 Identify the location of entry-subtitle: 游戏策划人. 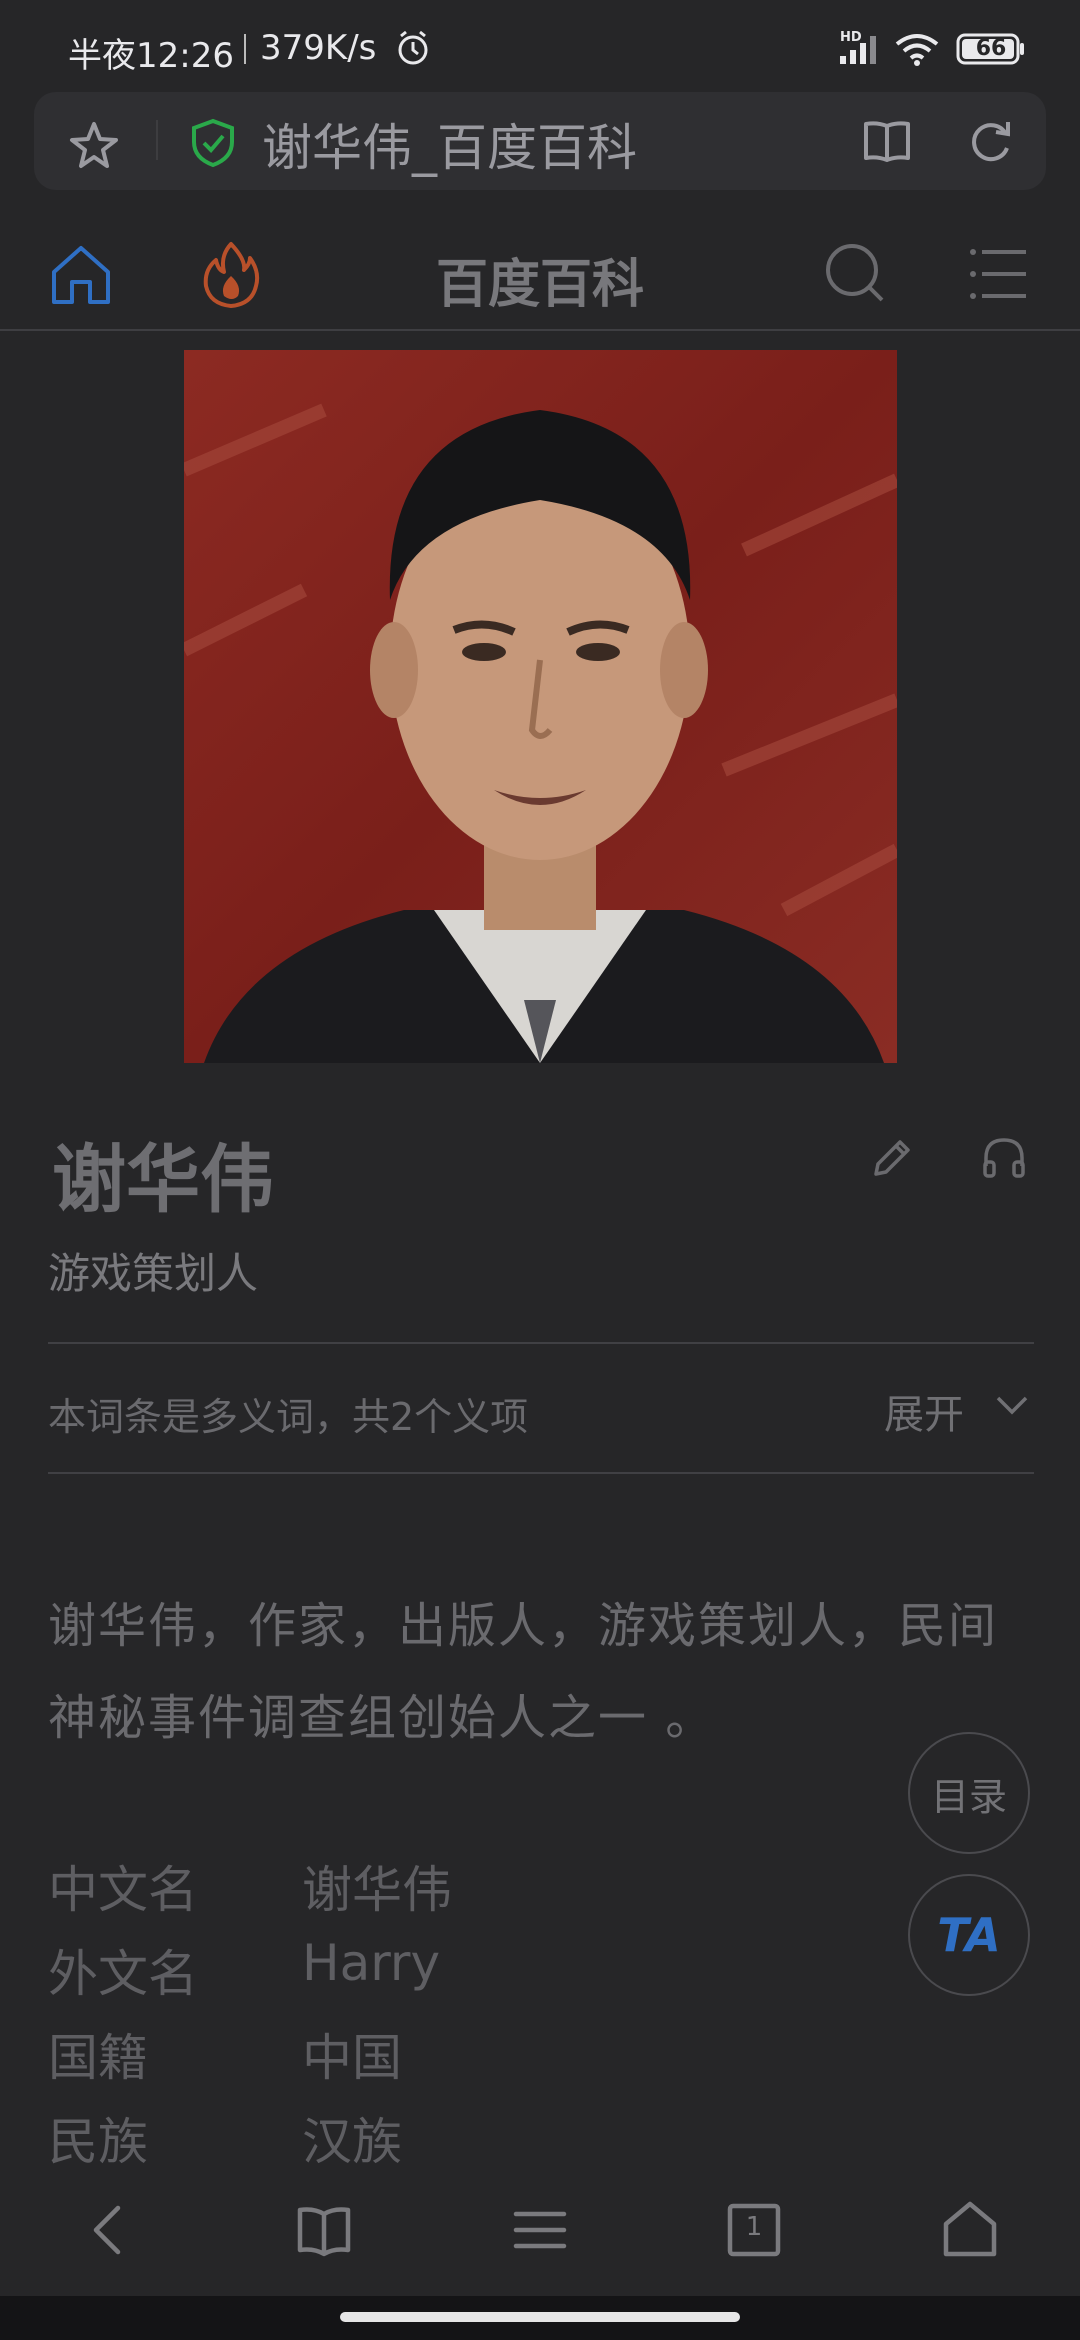
(153, 1273).